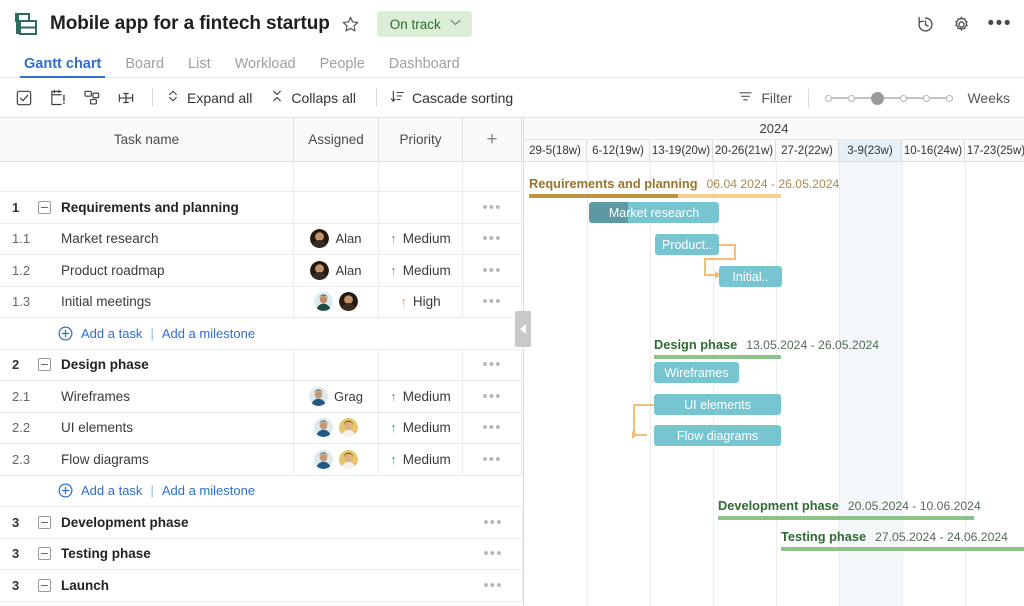 This screenshot has height=606, width=1024. What do you see at coordinates (261, 302) in the screenshot?
I see `table-row: 1.3 Initial meetings ↑ High •••` at bounding box center [261, 302].